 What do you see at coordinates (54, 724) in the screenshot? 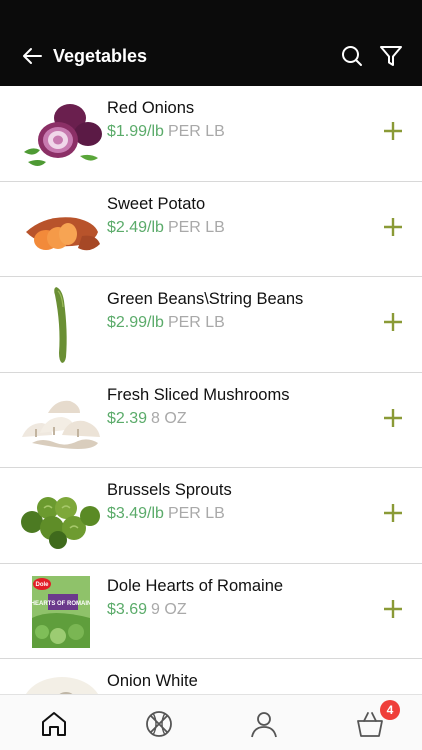
I see `home-icon` at bounding box center [54, 724].